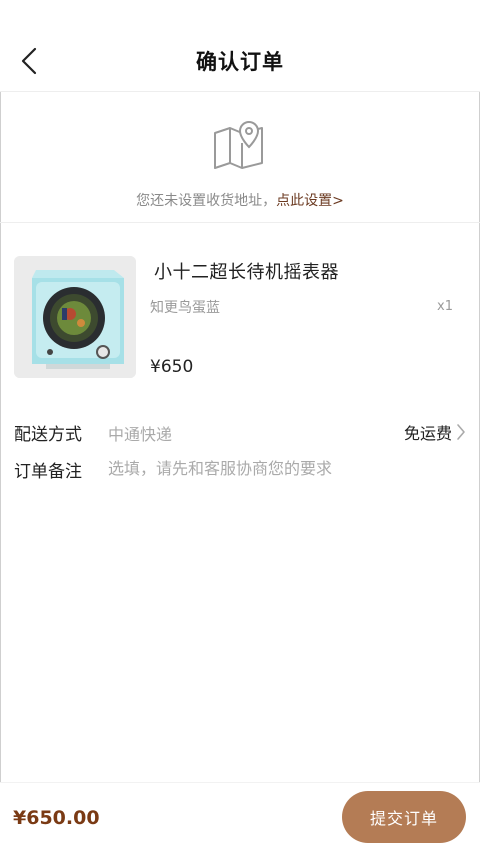  What do you see at coordinates (445, 306) in the screenshot?
I see `product-quantity: x1` at bounding box center [445, 306].